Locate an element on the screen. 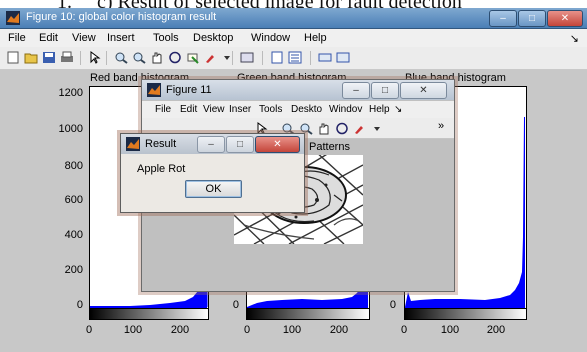 The height and width of the screenshot is (352, 587). figure11-menu-window: Windov is located at coordinates (345, 109).